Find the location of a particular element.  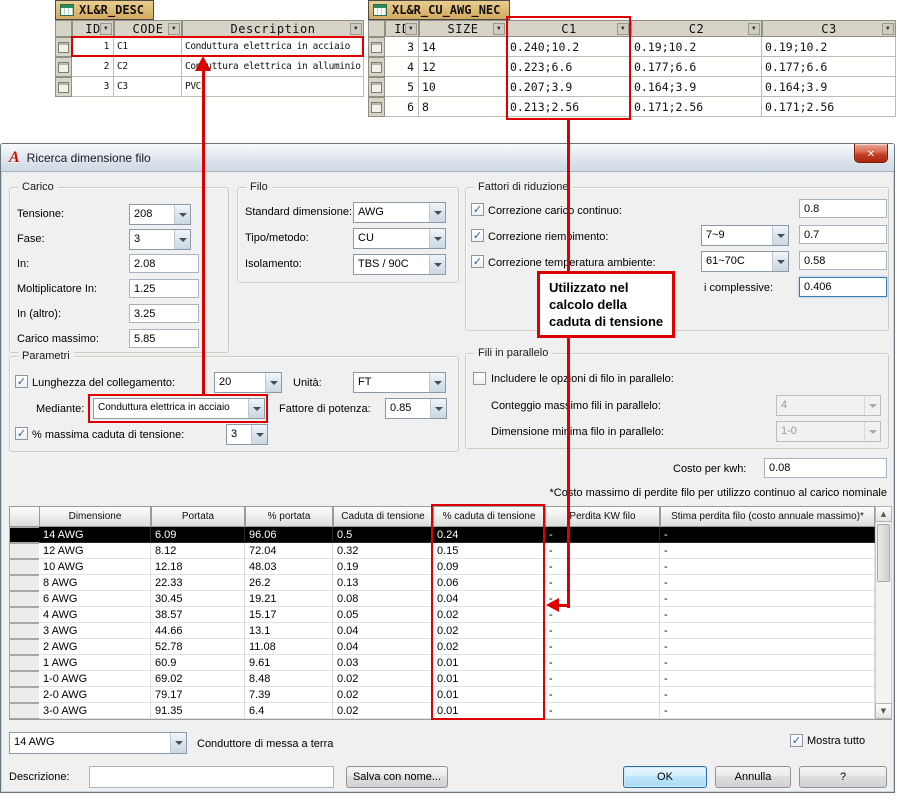

grid-cell: 91.35 is located at coordinates (198, 711).